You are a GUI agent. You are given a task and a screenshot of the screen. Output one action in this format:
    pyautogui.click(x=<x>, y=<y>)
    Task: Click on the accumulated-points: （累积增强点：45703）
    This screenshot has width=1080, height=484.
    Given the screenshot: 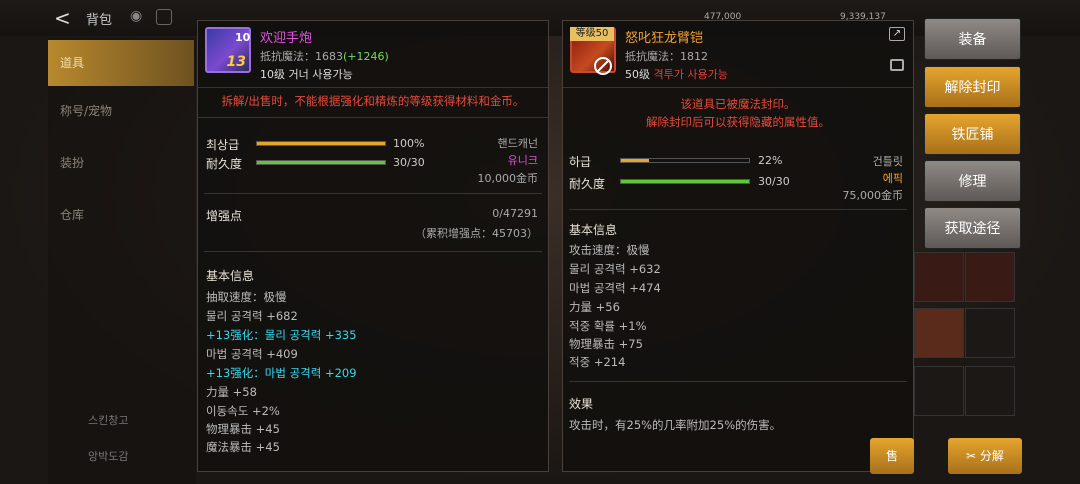 What is the action you would take?
    pyautogui.click(x=476, y=233)
    